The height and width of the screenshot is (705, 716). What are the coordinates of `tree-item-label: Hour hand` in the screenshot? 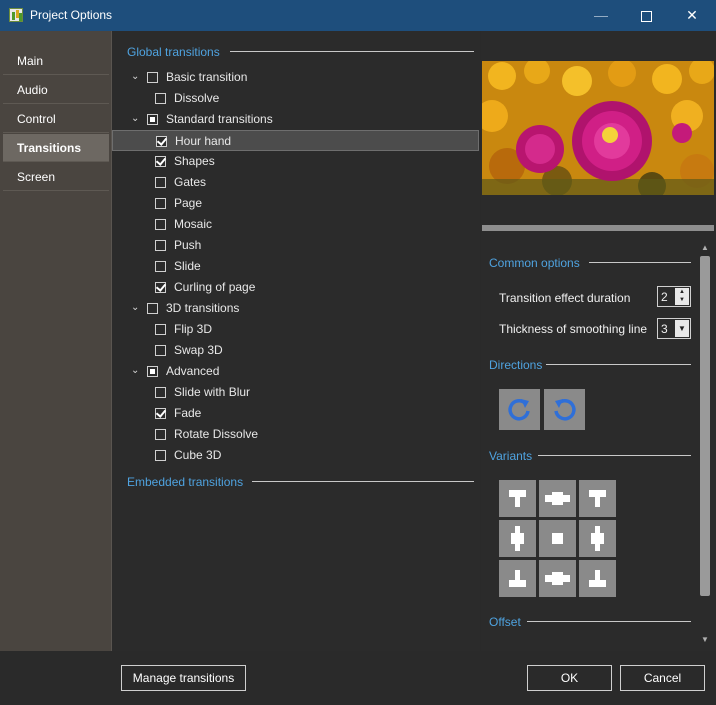 It's located at (203, 141).